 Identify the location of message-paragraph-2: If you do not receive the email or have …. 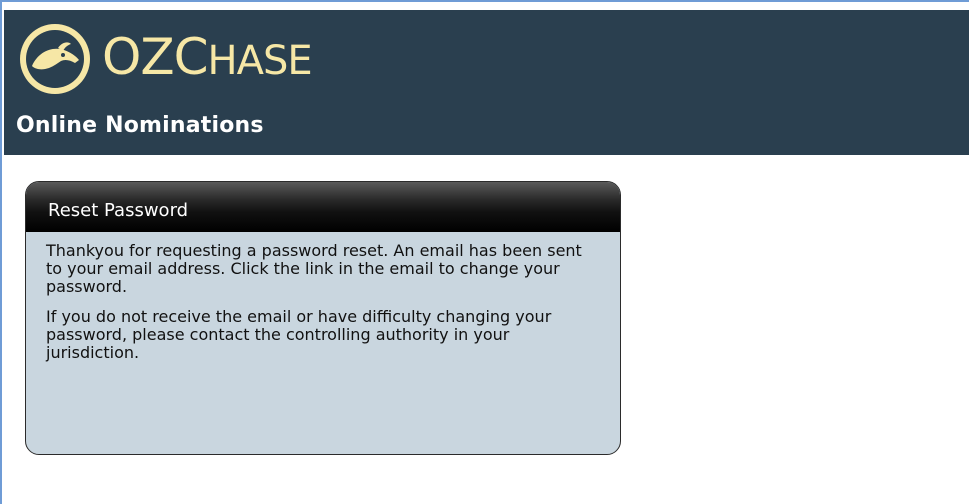
(299, 334).